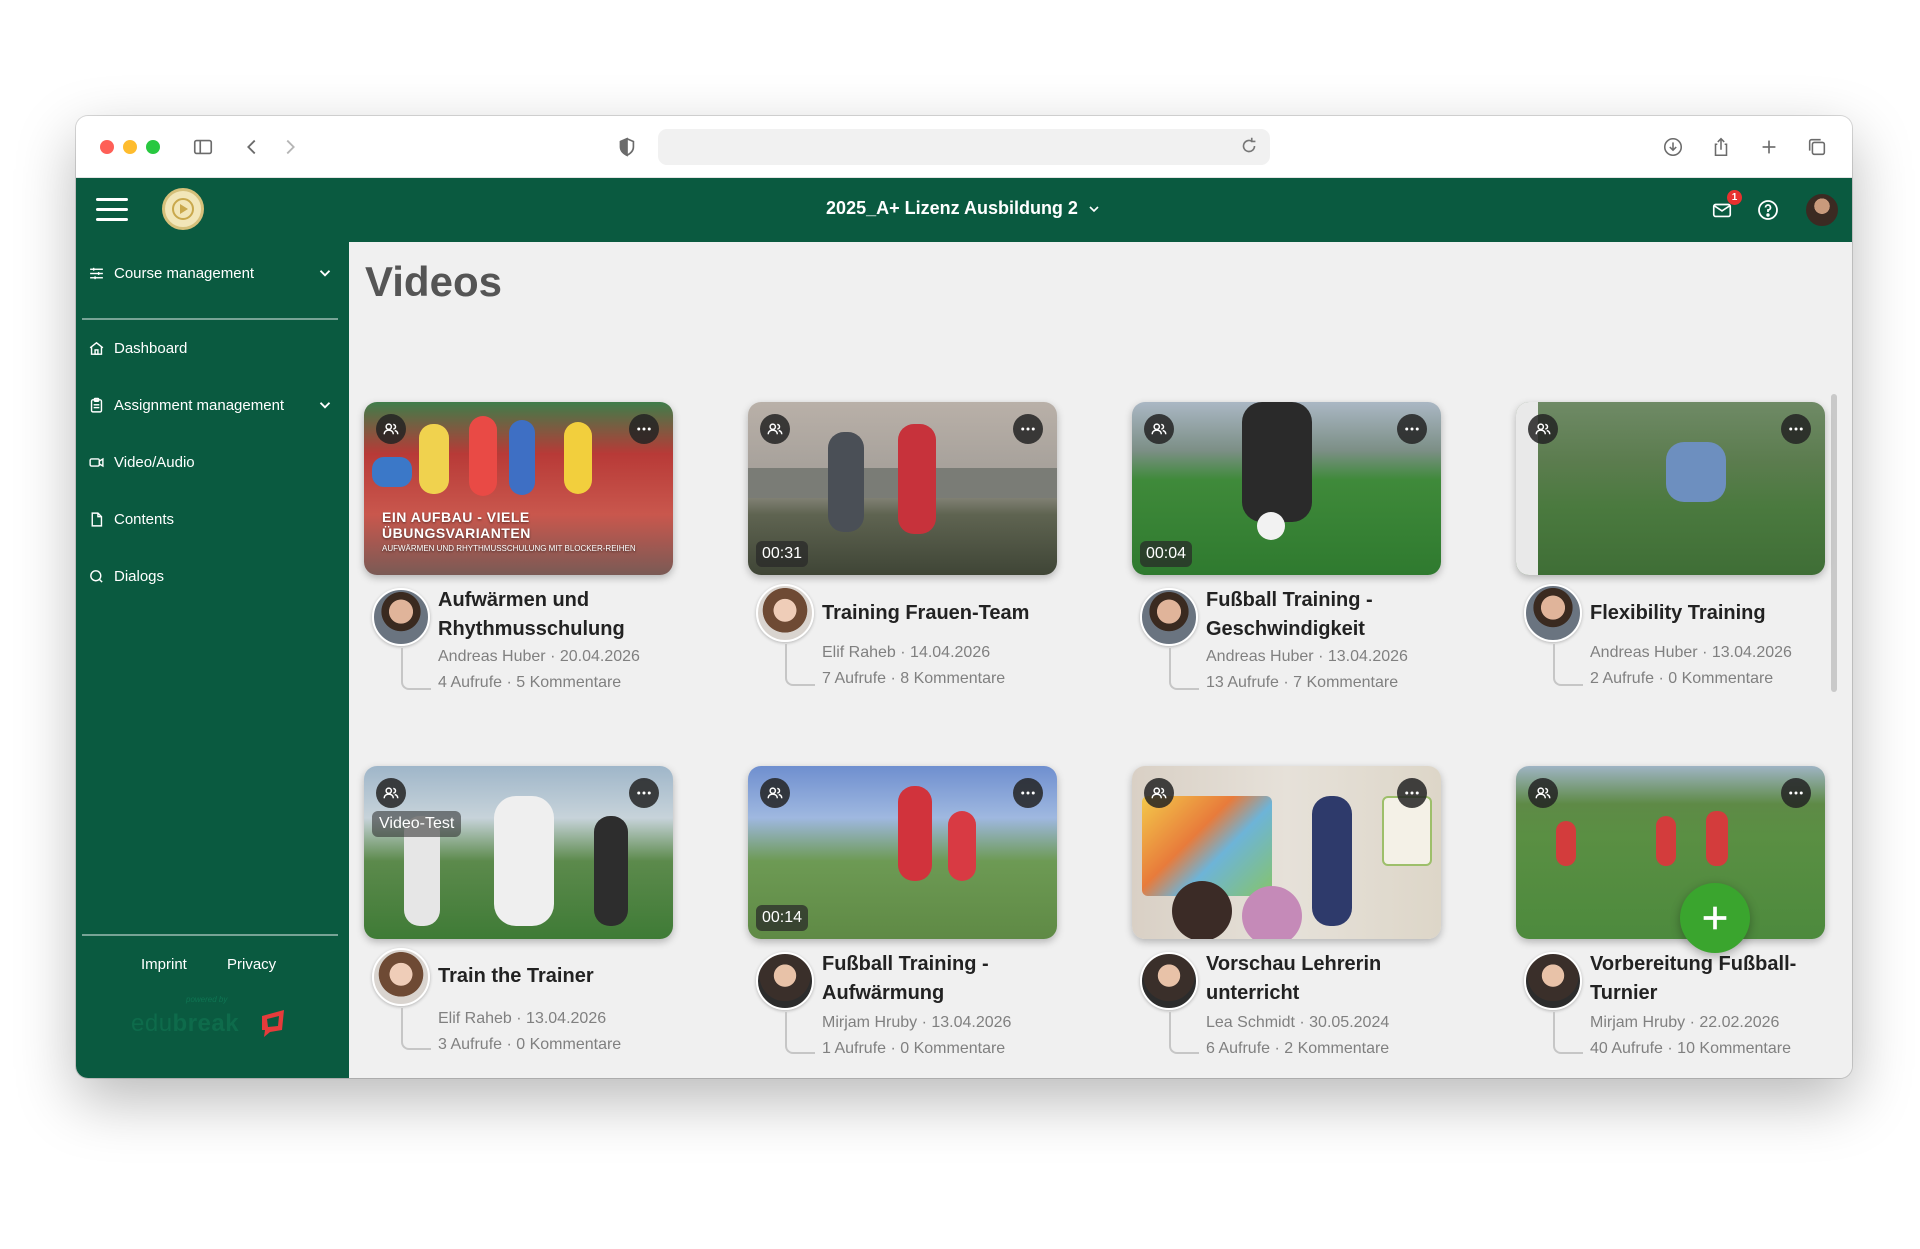  What do you see at coordinates (940, 613) in the screenshot?
I see `video-title: Training Frauen-Team` at bounding box center [940, 613].